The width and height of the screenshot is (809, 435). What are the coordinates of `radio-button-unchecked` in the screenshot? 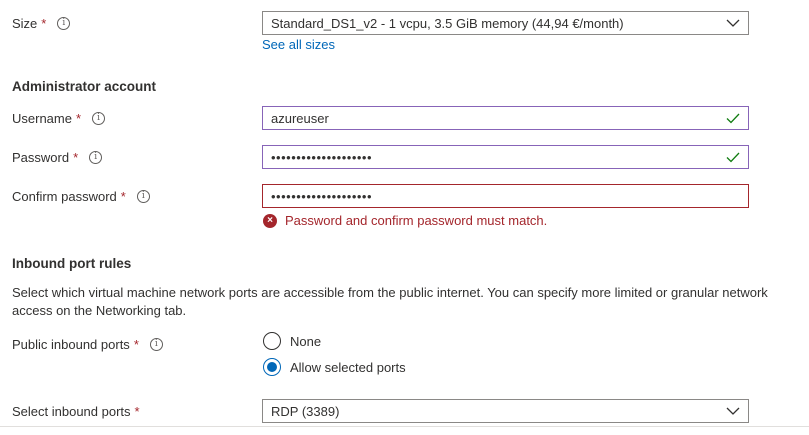 It's located at (272, 341).